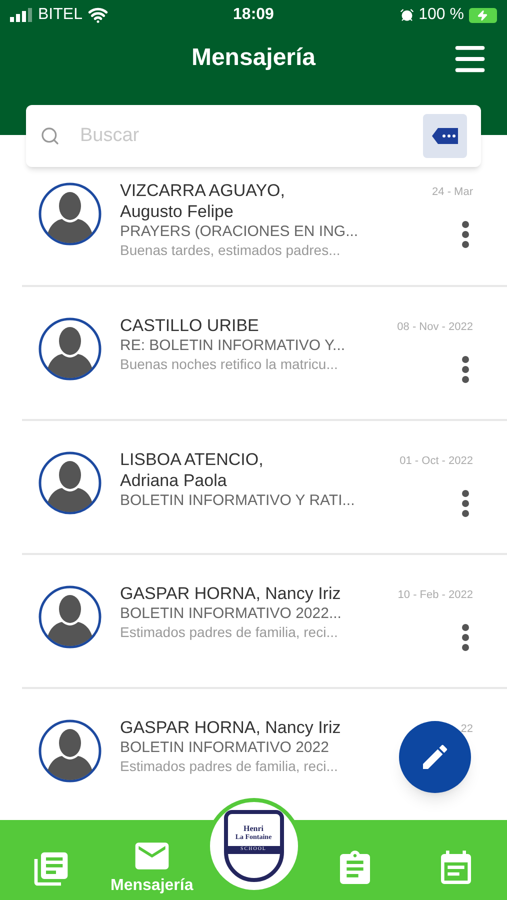 The image size is (507, 900). Describe the element at coordinates (190, 325) in the screenshot. I see `sender-name: CASTILLO URIBE` at that location.